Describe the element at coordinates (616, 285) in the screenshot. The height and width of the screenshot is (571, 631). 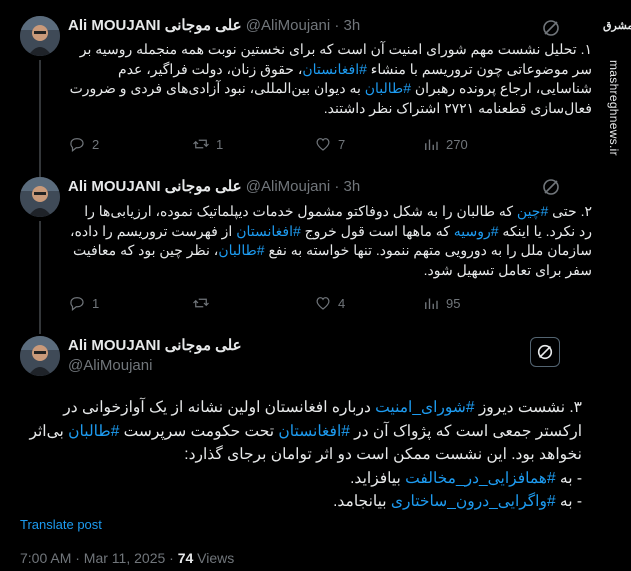
I see `watermark: مشرق mashreghnews.ir` at that location.